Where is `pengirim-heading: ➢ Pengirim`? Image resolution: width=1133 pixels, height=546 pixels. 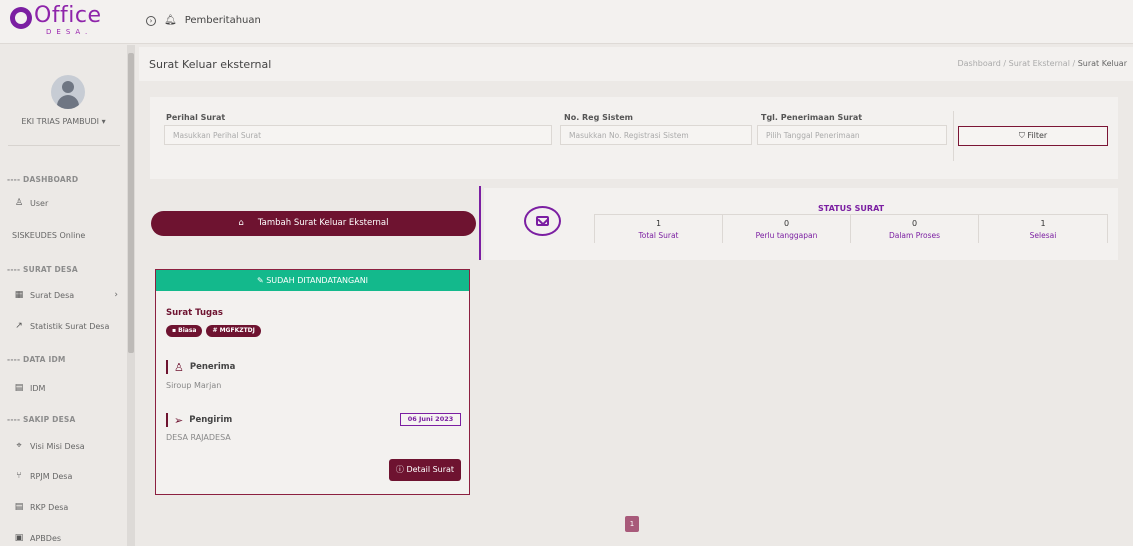 pengirim-heading: ➢ Pengirim is located at coordinates (199, 420).